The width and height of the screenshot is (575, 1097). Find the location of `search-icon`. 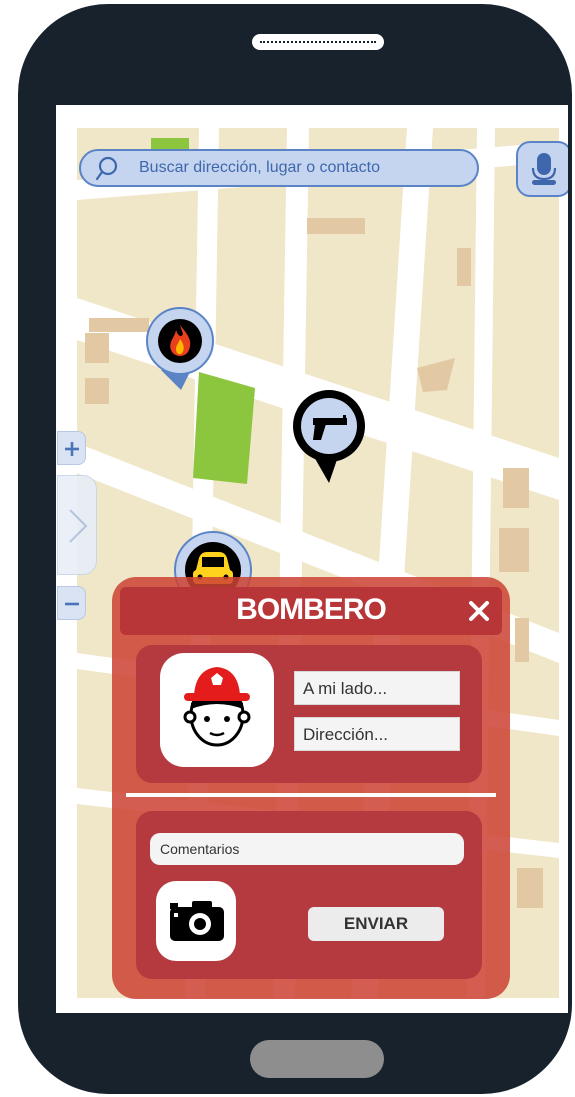

search-icon is located at coordinates (106, 168).